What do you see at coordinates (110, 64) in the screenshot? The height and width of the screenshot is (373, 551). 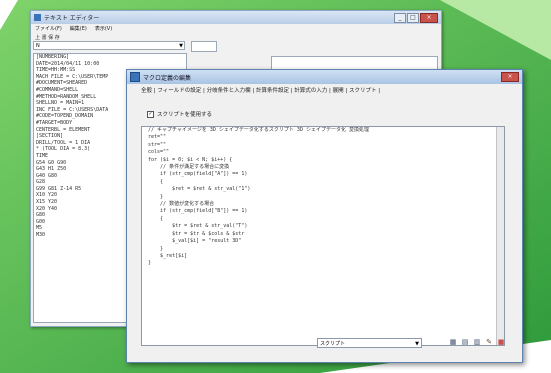 I see `list-item: DATE=2014/04/11 10:00` at bounding box center [110, 64].